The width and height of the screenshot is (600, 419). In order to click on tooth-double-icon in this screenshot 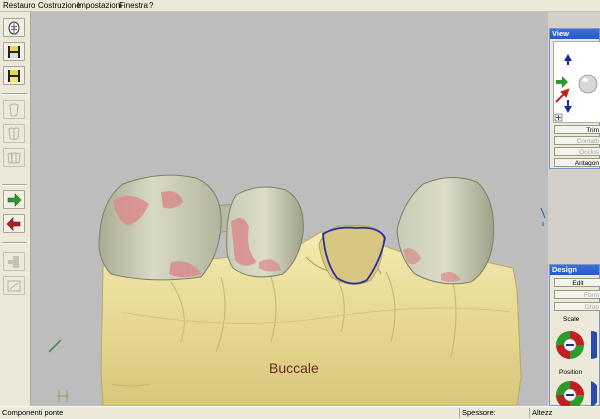, I will do `click(14, 133)`.